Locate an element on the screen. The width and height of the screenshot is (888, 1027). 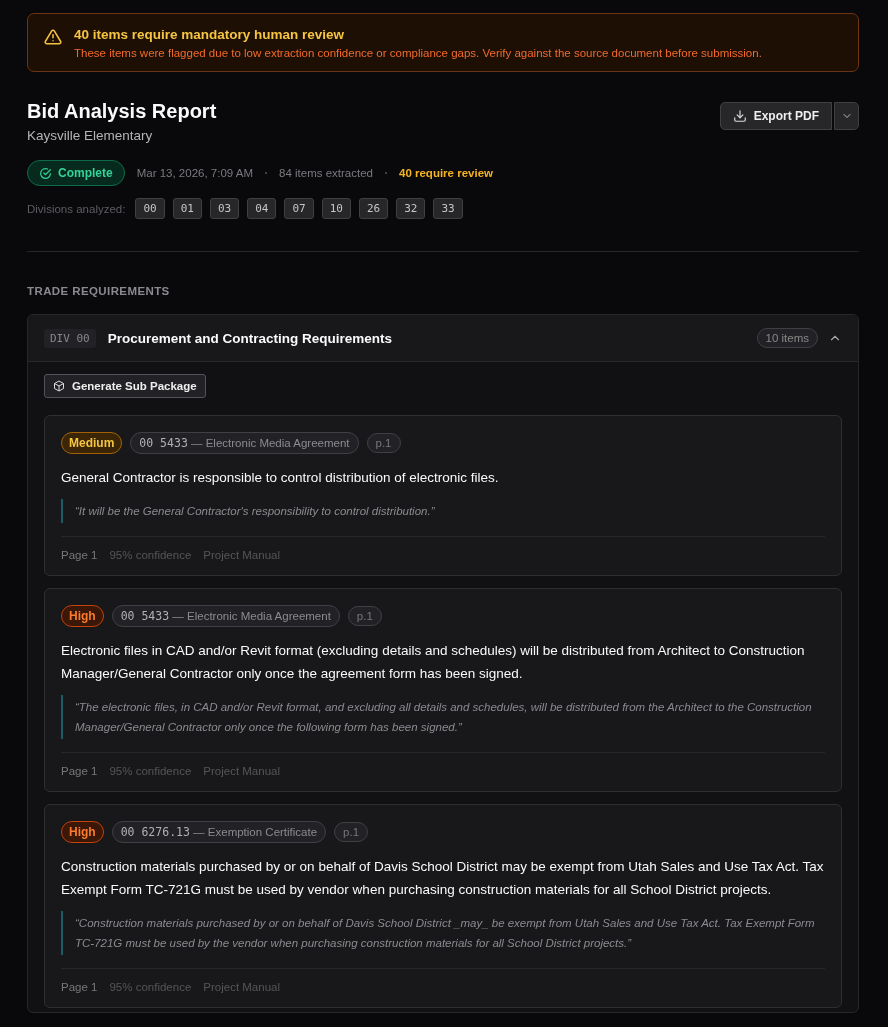
severity-badge: Medium is located at coordinates (92, 443).